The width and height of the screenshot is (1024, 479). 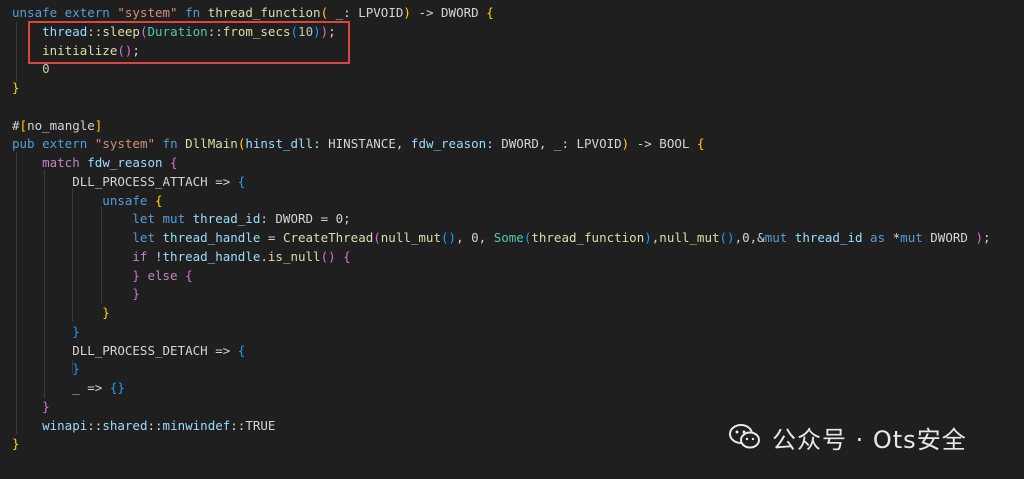 I want to click on code-token: [, so click(x=23, y=125).